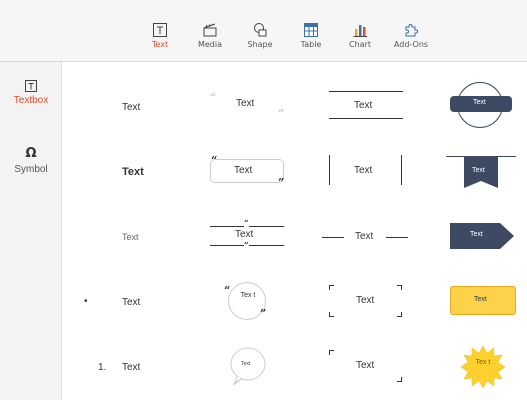 The width and height of the screenshot is (527, 400). Describe the element at coordinates (479, 102) in the screenshot. I see `style-banner-circle-label: Text` at that location.